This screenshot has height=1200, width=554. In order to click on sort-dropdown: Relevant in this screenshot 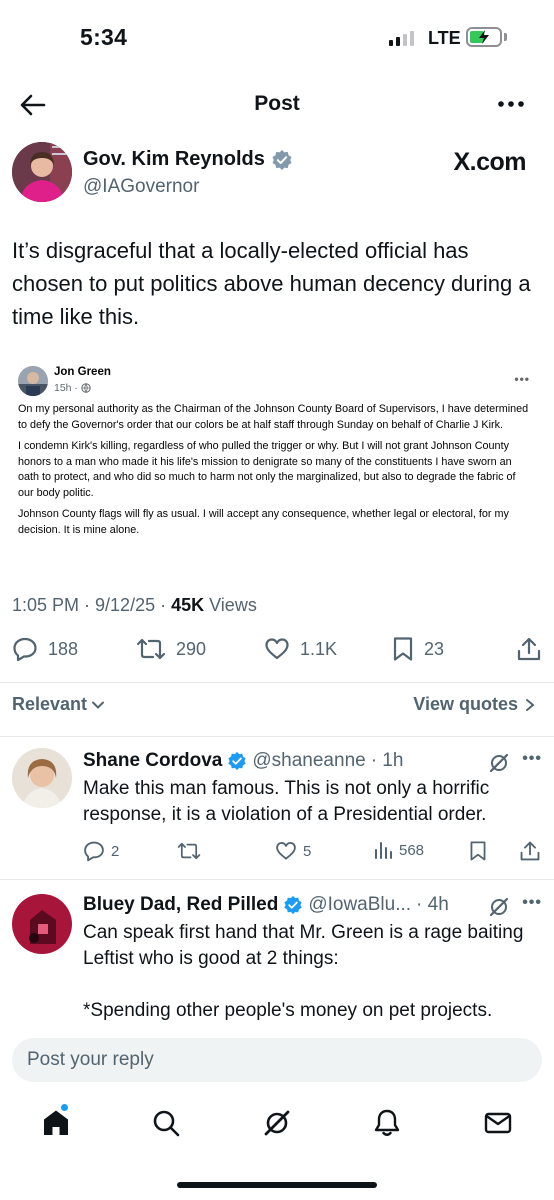, I will do `click(58, 704)`.